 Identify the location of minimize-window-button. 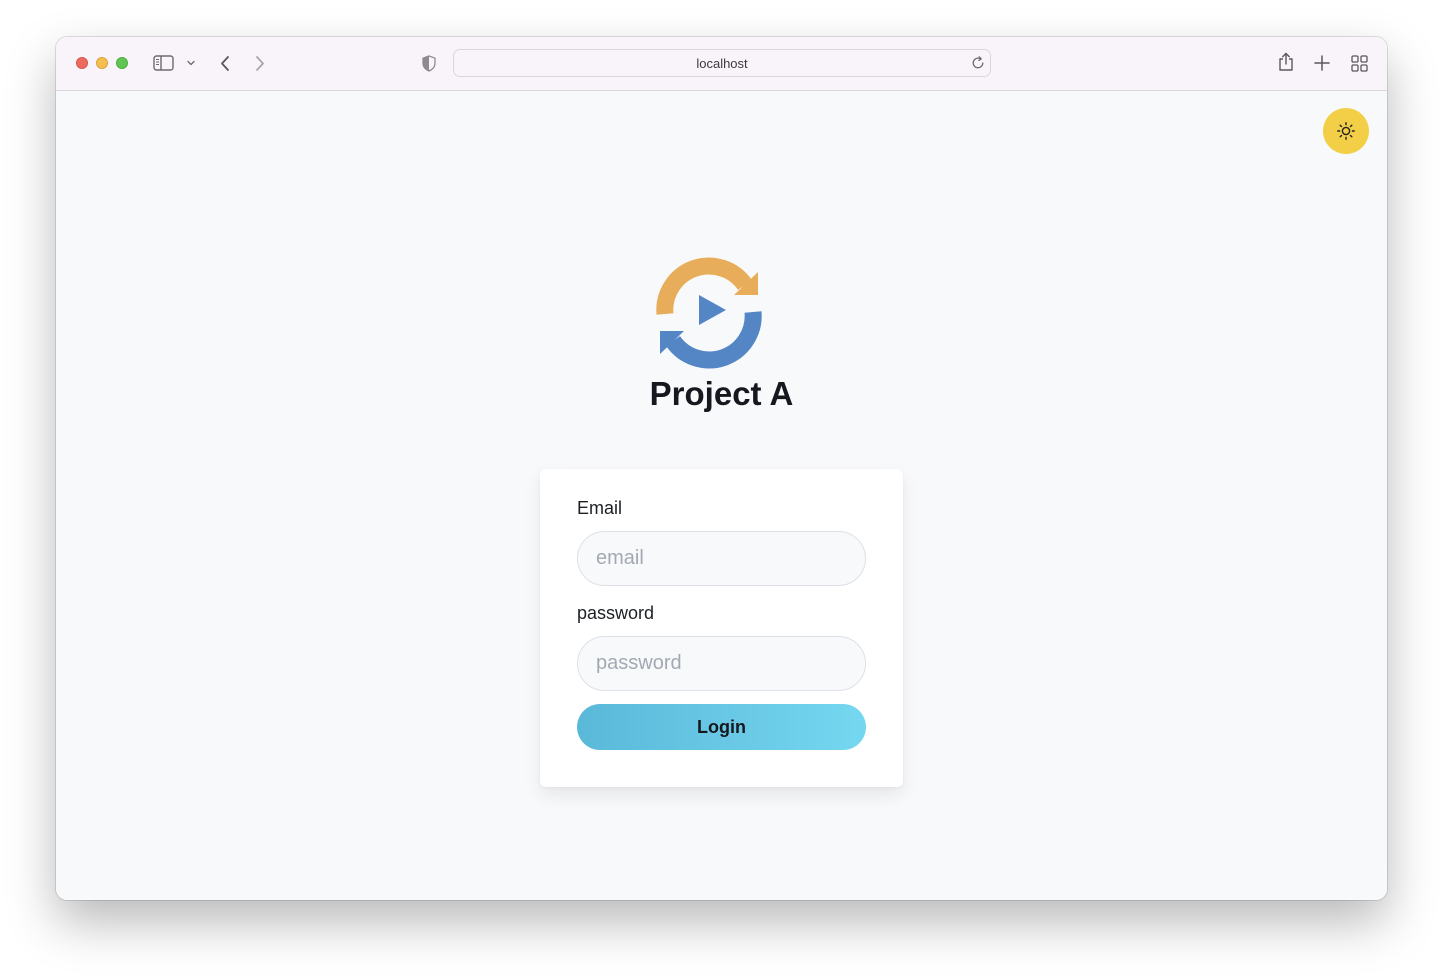
(102, 63).